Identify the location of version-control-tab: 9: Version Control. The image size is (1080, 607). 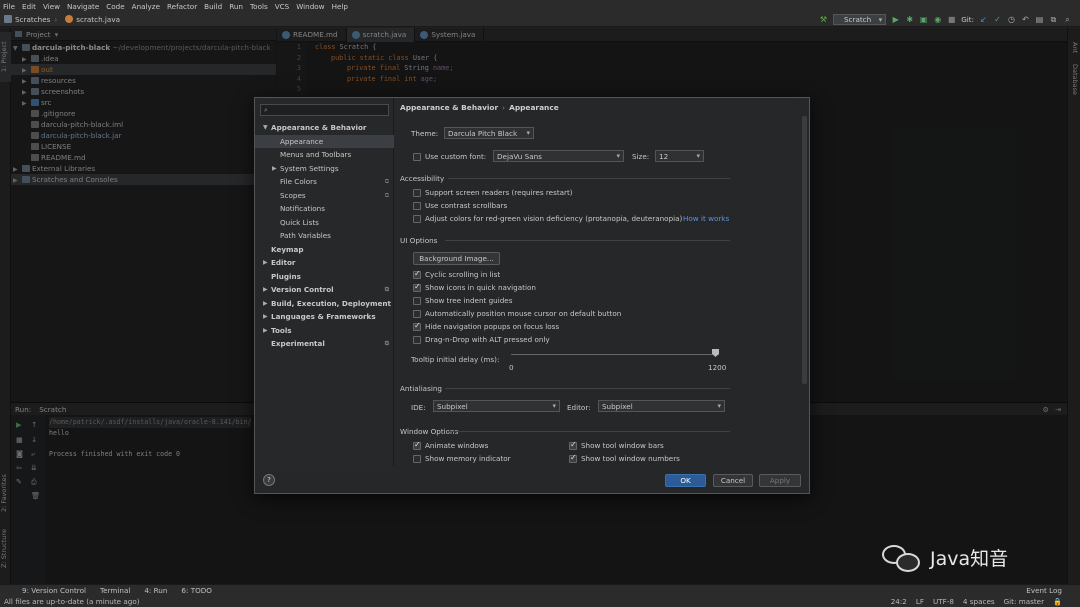
(54, 590).